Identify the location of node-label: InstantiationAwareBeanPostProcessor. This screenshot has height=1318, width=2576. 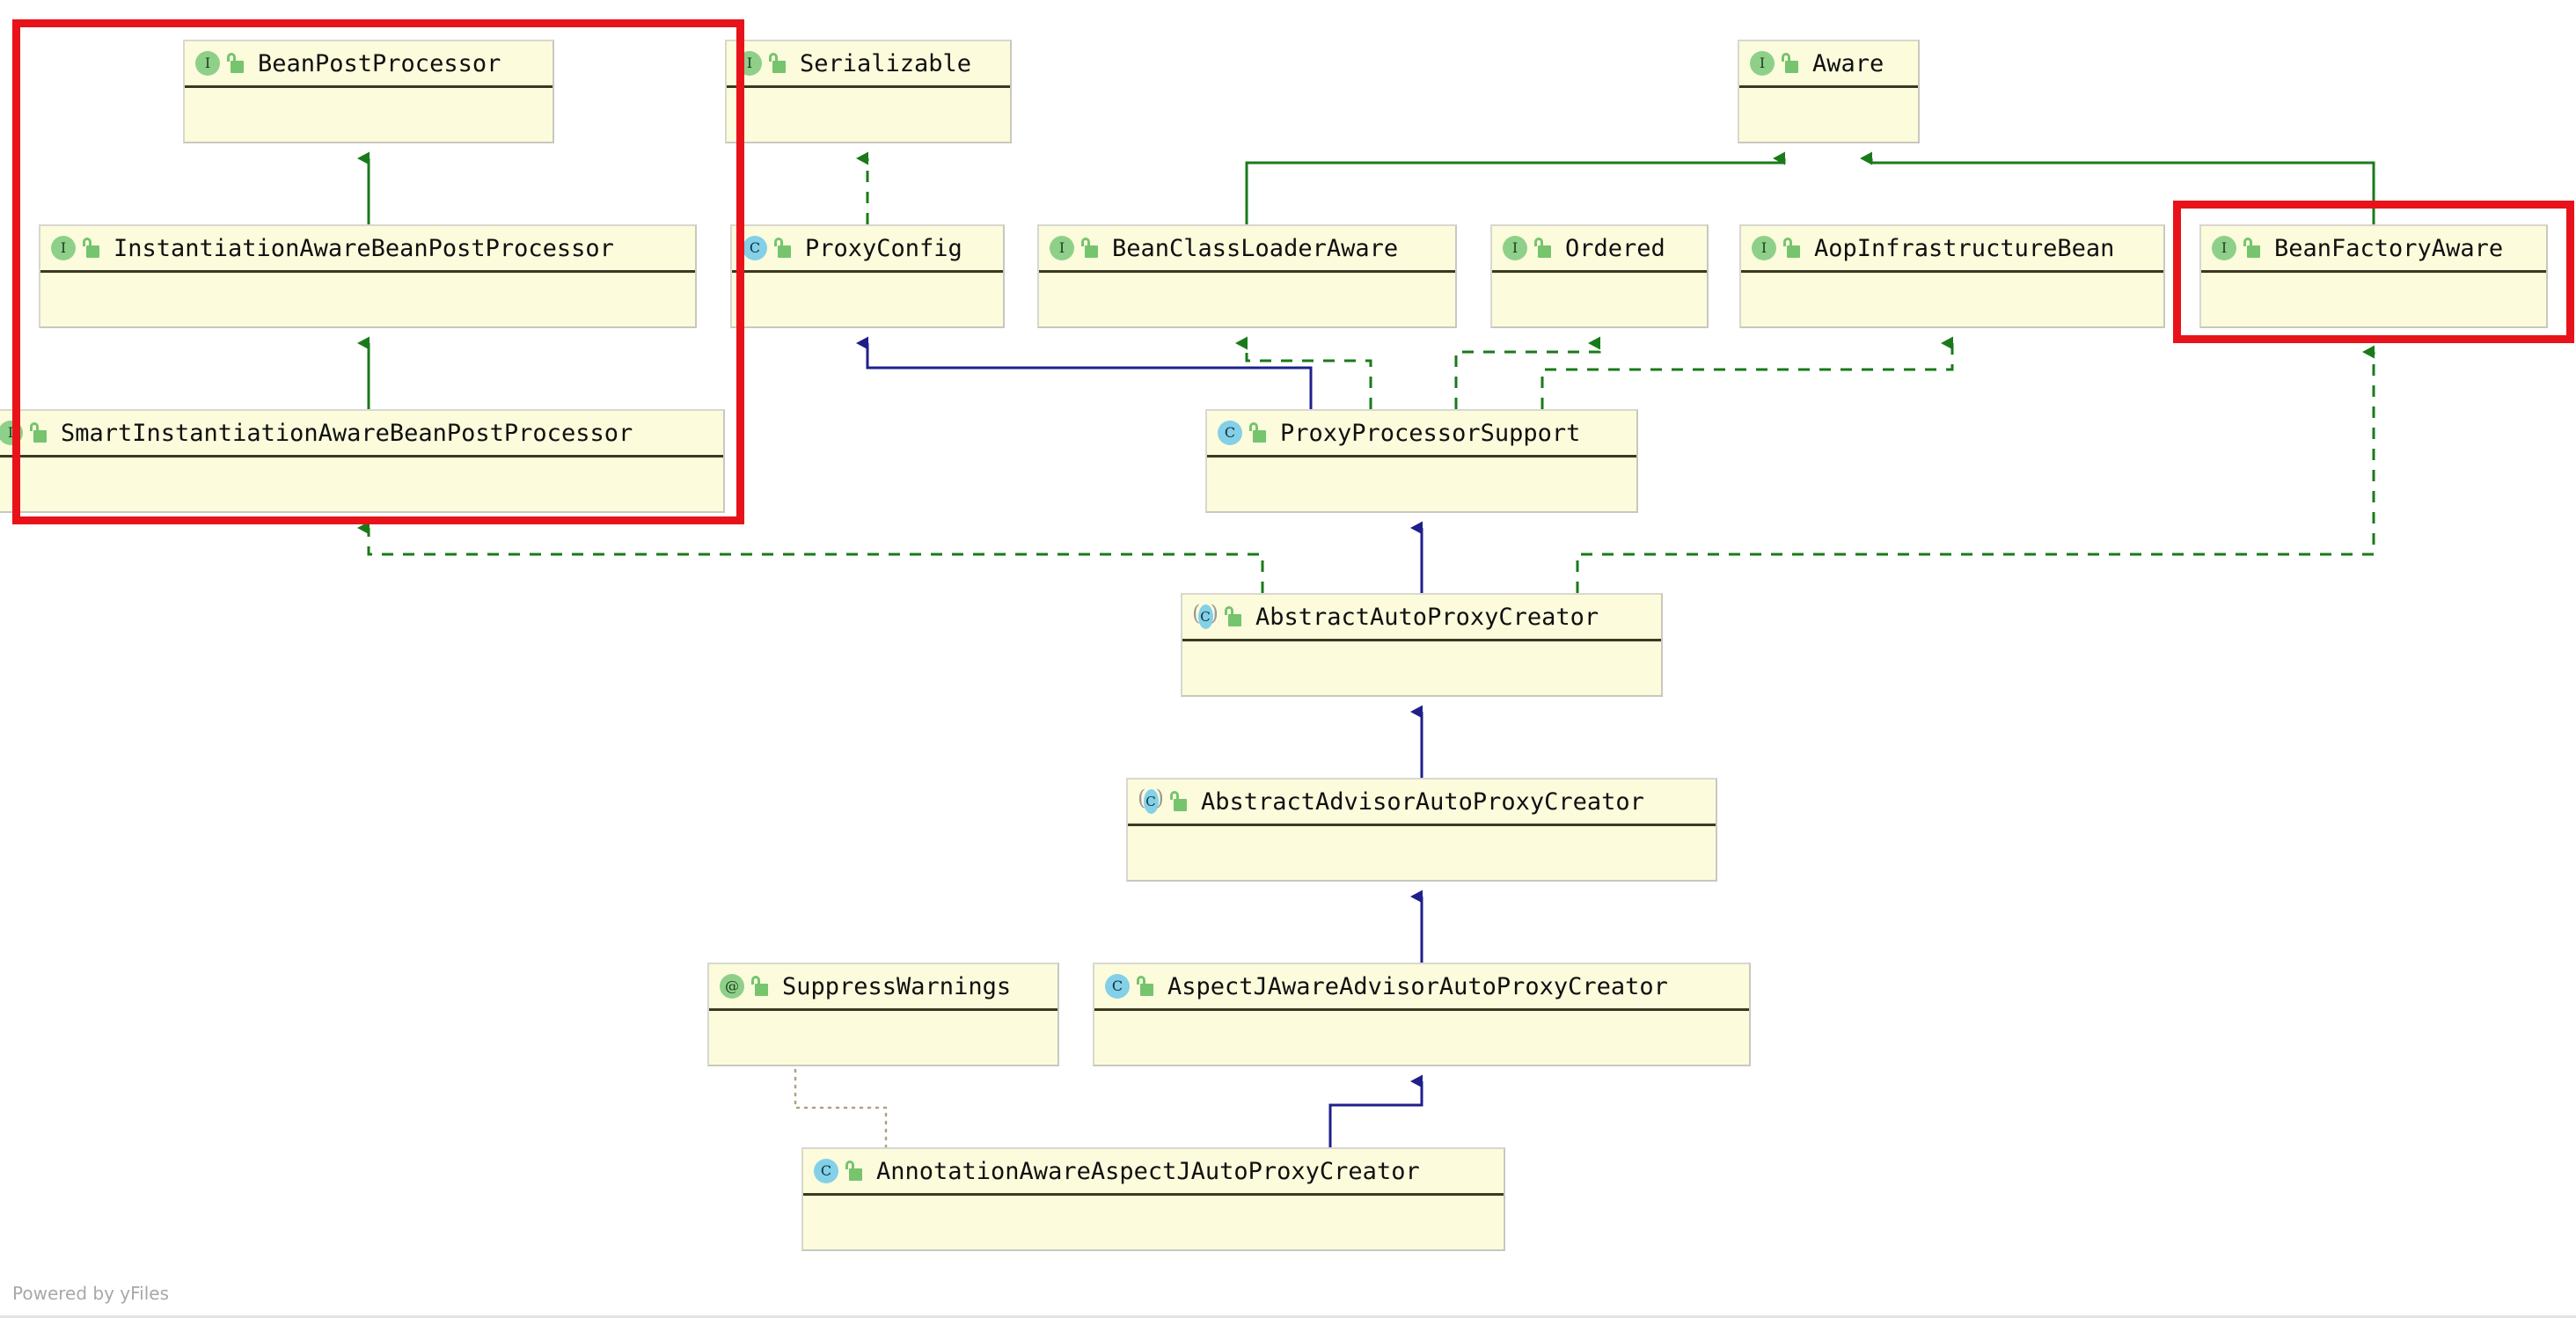
(363, 248).